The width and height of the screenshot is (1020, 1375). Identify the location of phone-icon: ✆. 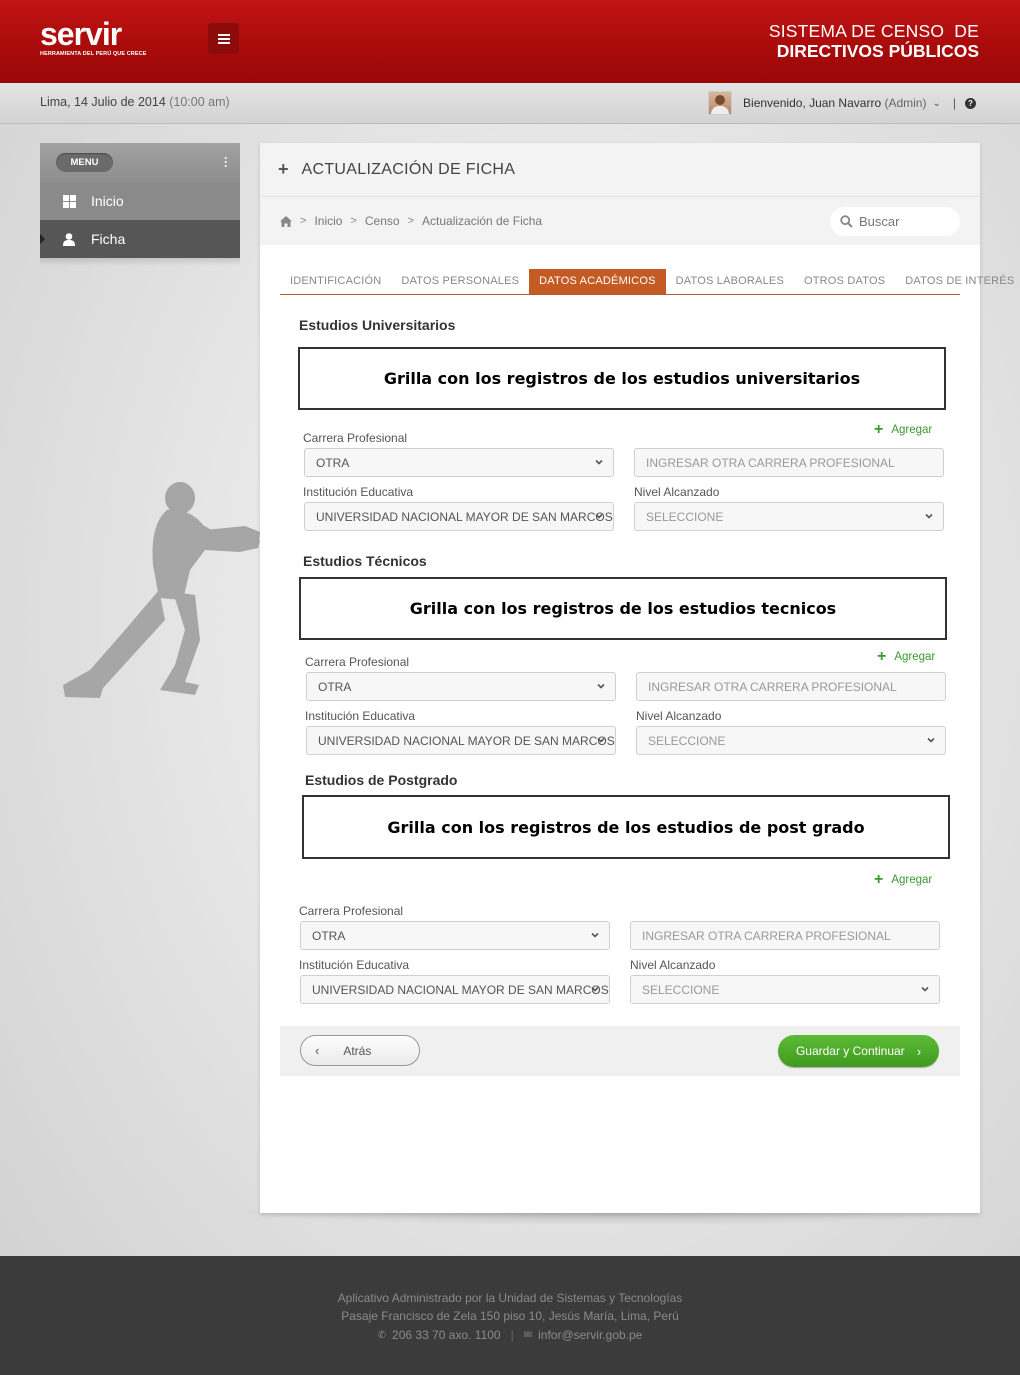
(382, 1335).